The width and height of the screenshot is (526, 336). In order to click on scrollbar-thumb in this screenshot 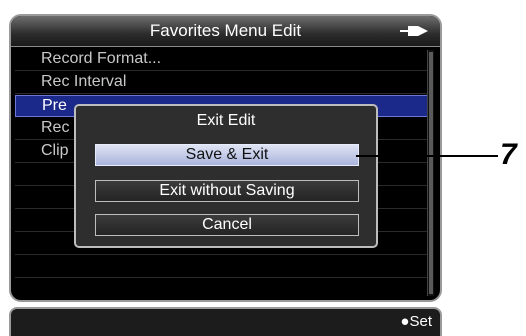, I will do `click(431, 173)`.